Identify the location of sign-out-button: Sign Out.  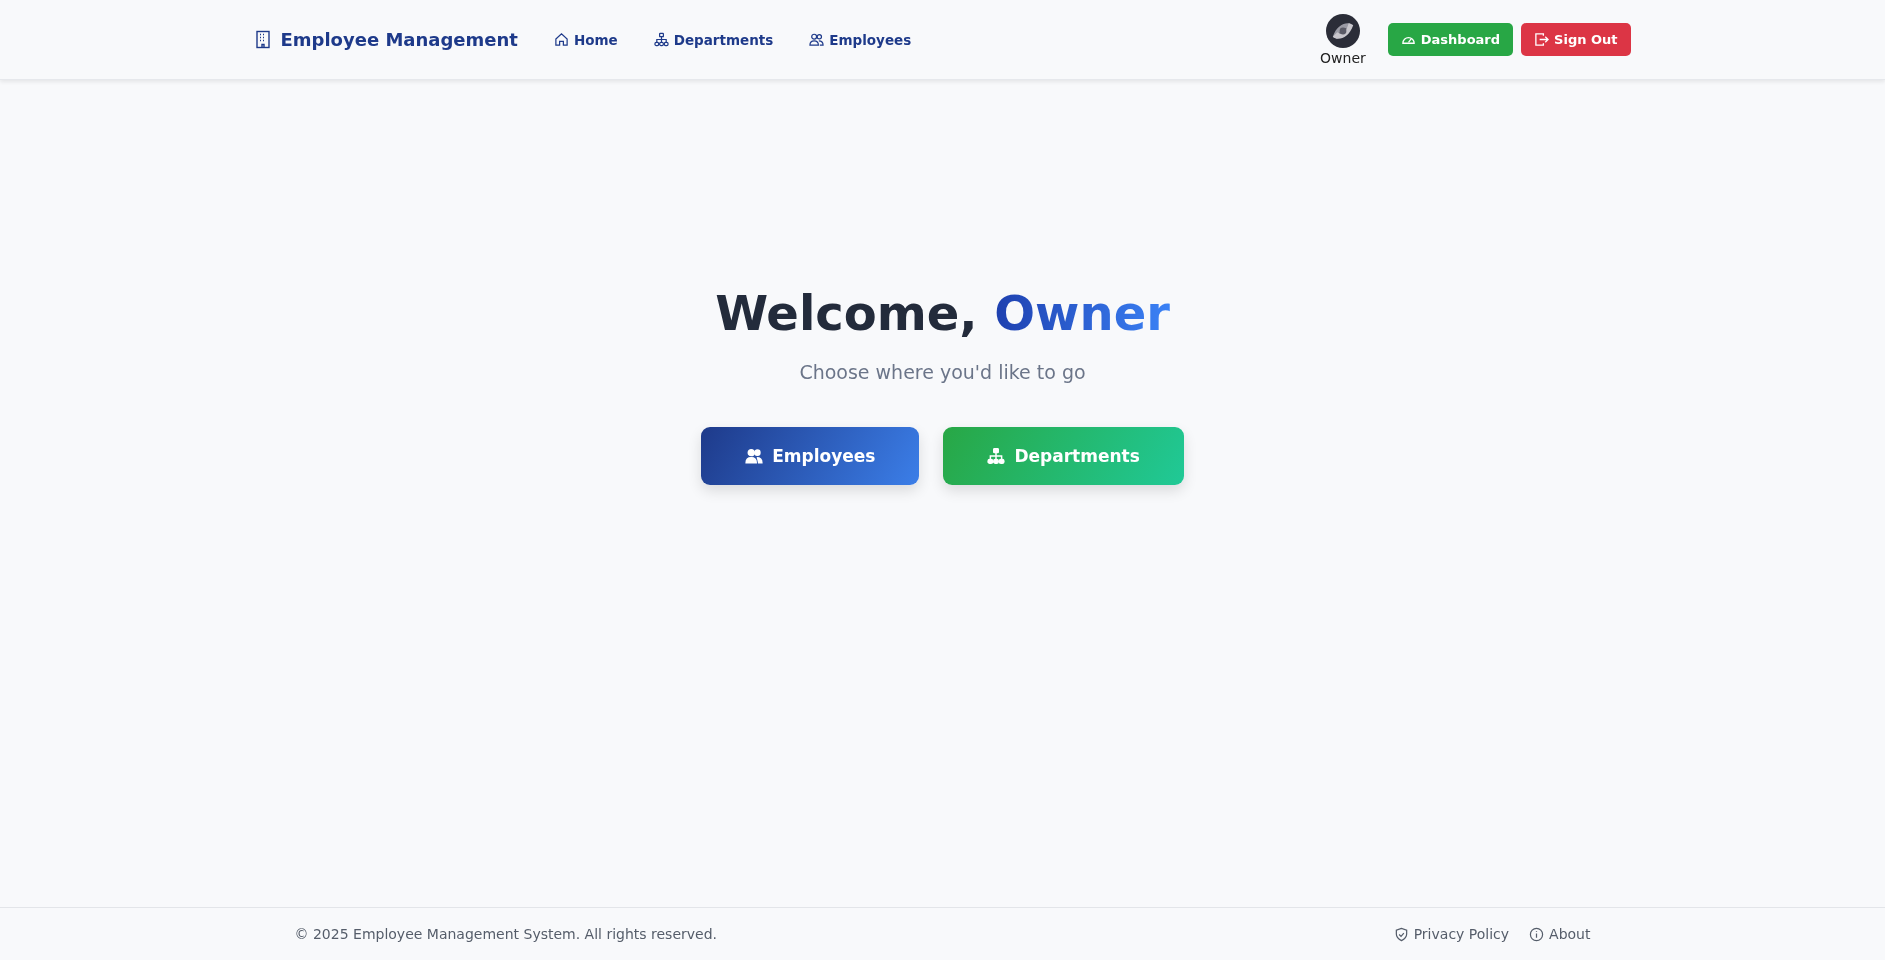
(1576, 39).